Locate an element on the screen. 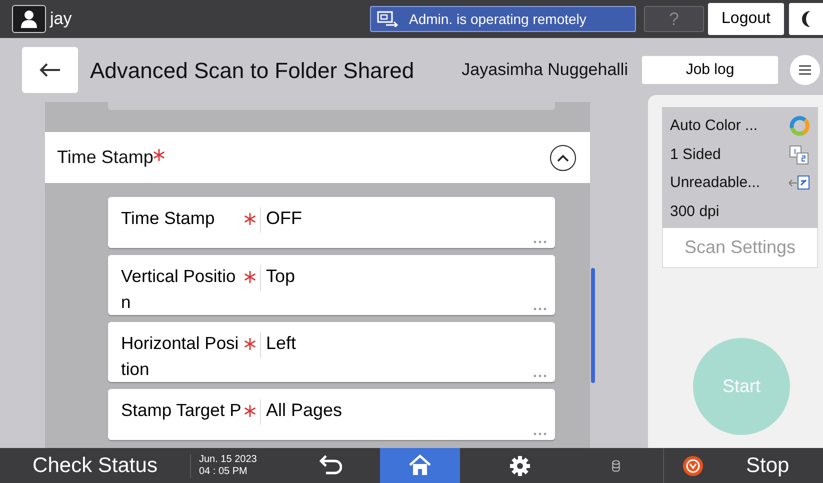 The image size is (823, 483). screen-title: Advanced Scan to Folder Shared is located at coordinates (252, 70).